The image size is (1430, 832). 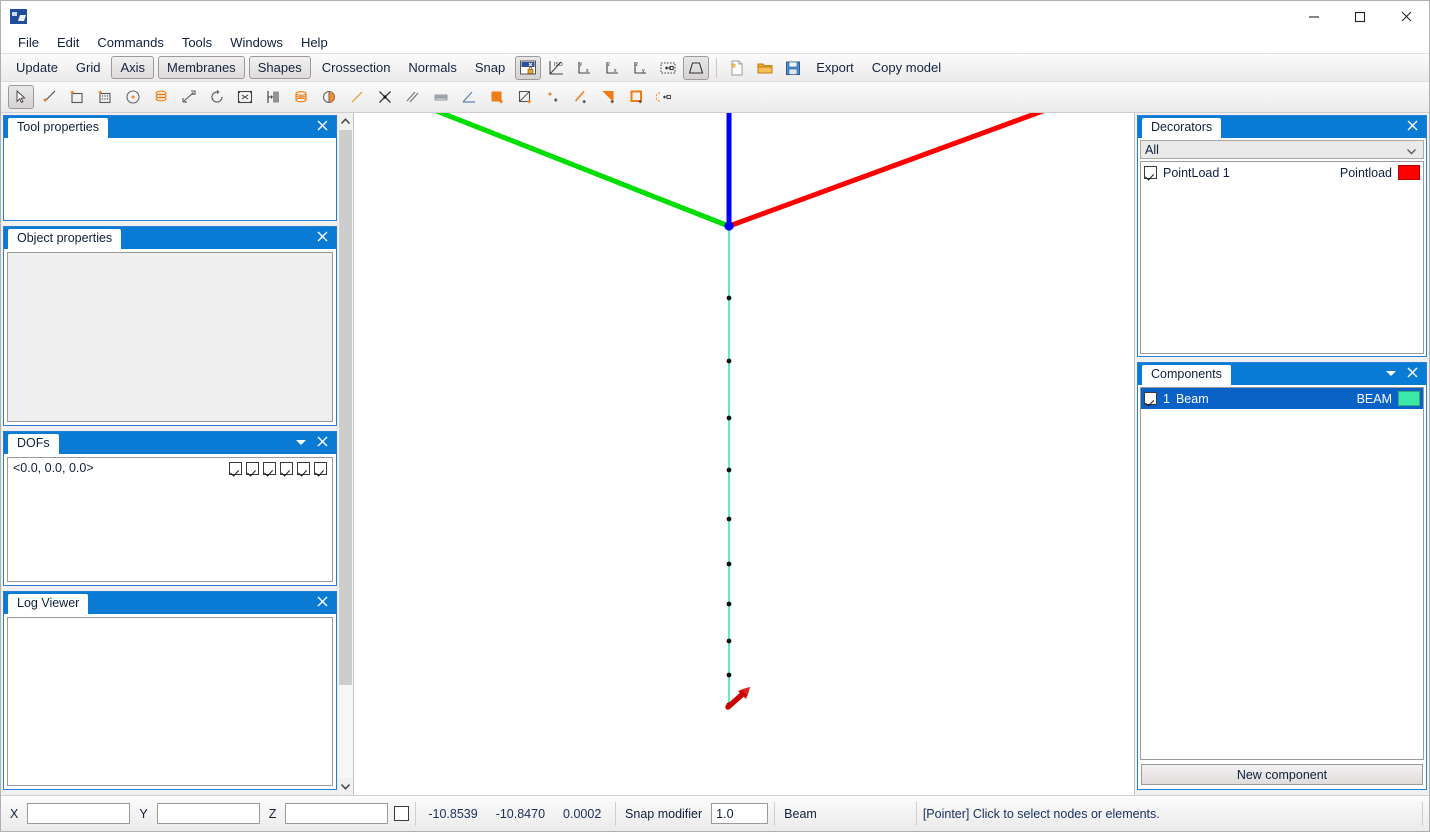 I want to click on z-input, so click(x=337, y=813).